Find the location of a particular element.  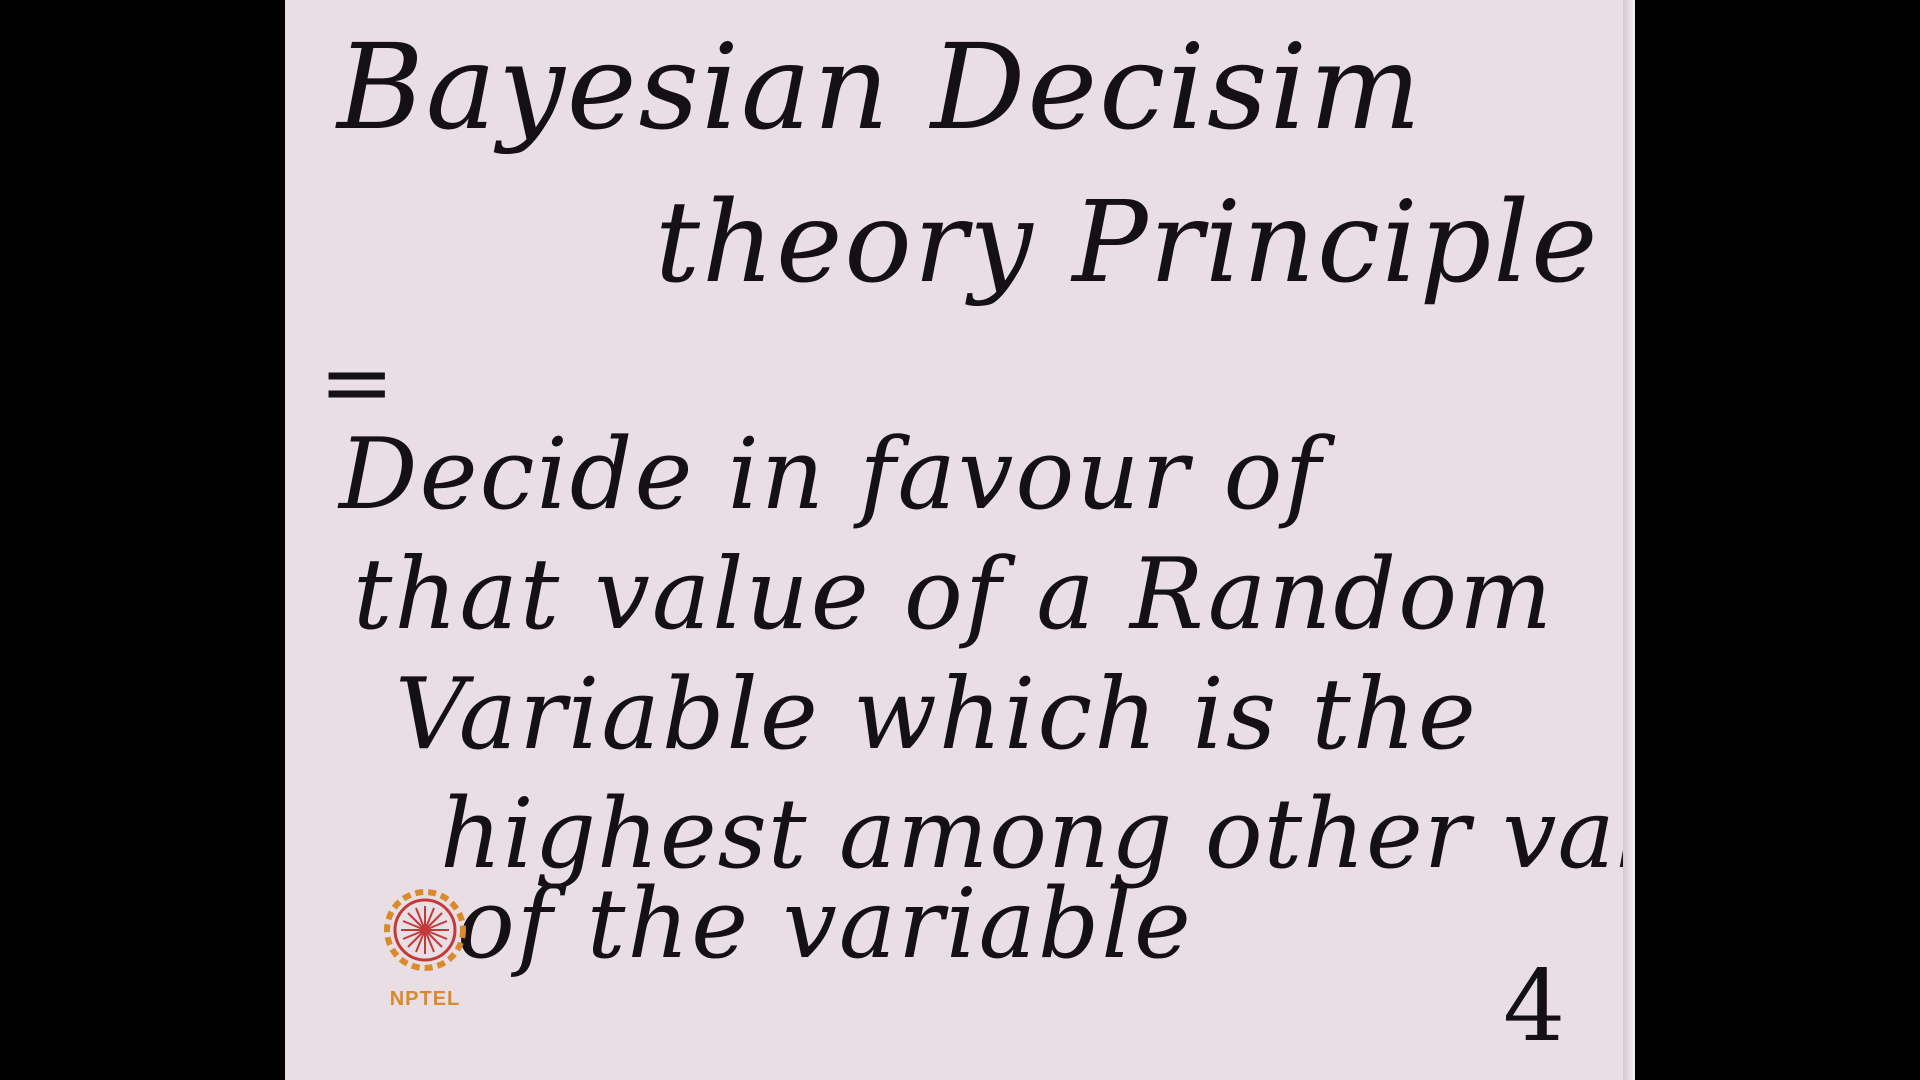

body-line-5: of the variable is located at coordinates (825, 924).